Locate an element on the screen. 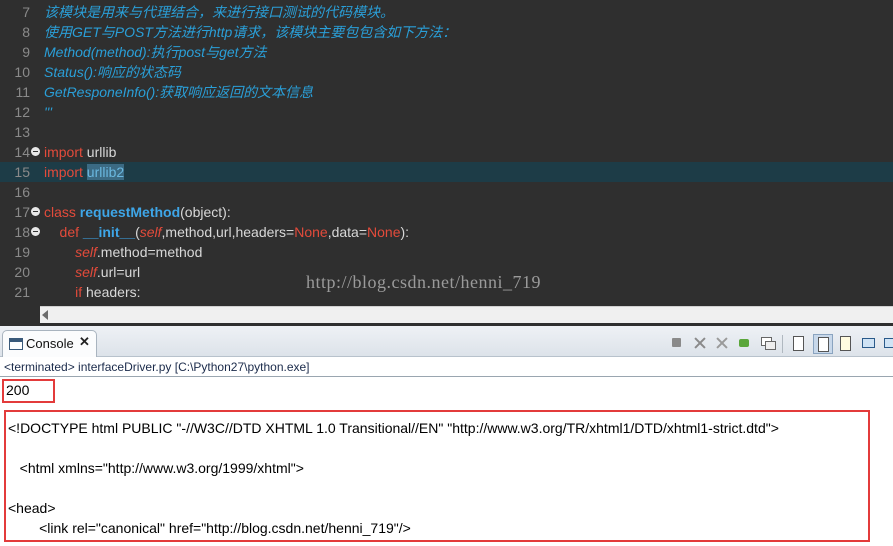  code-line: 15 import urllib2 is located at coordinates (446, 172).